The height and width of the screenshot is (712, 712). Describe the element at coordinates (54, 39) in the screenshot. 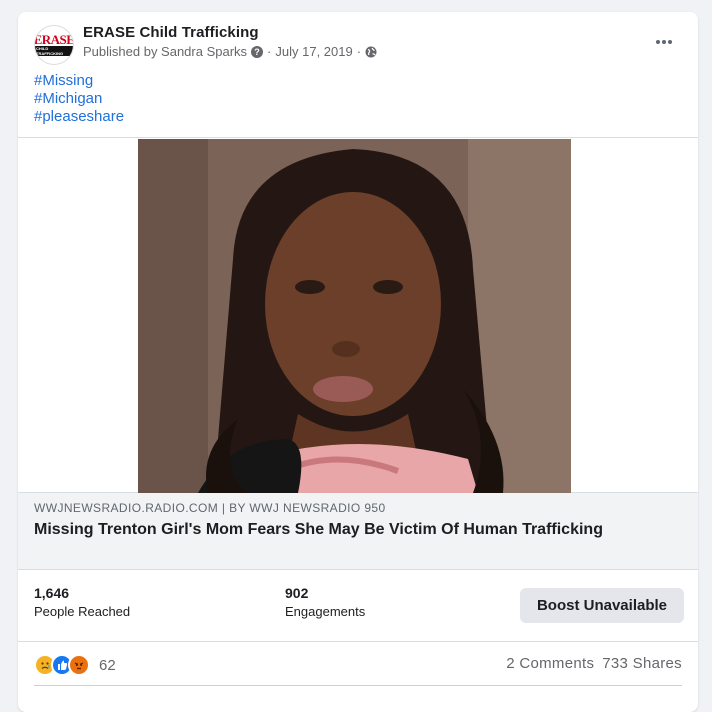

I see `avatar-logo-text: ERASE` at that location.